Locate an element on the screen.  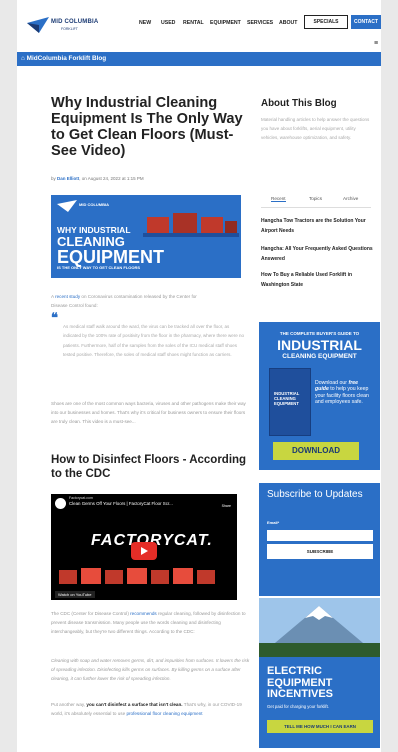
specials-button: SPECIALS is located at coordinates (326, 22).